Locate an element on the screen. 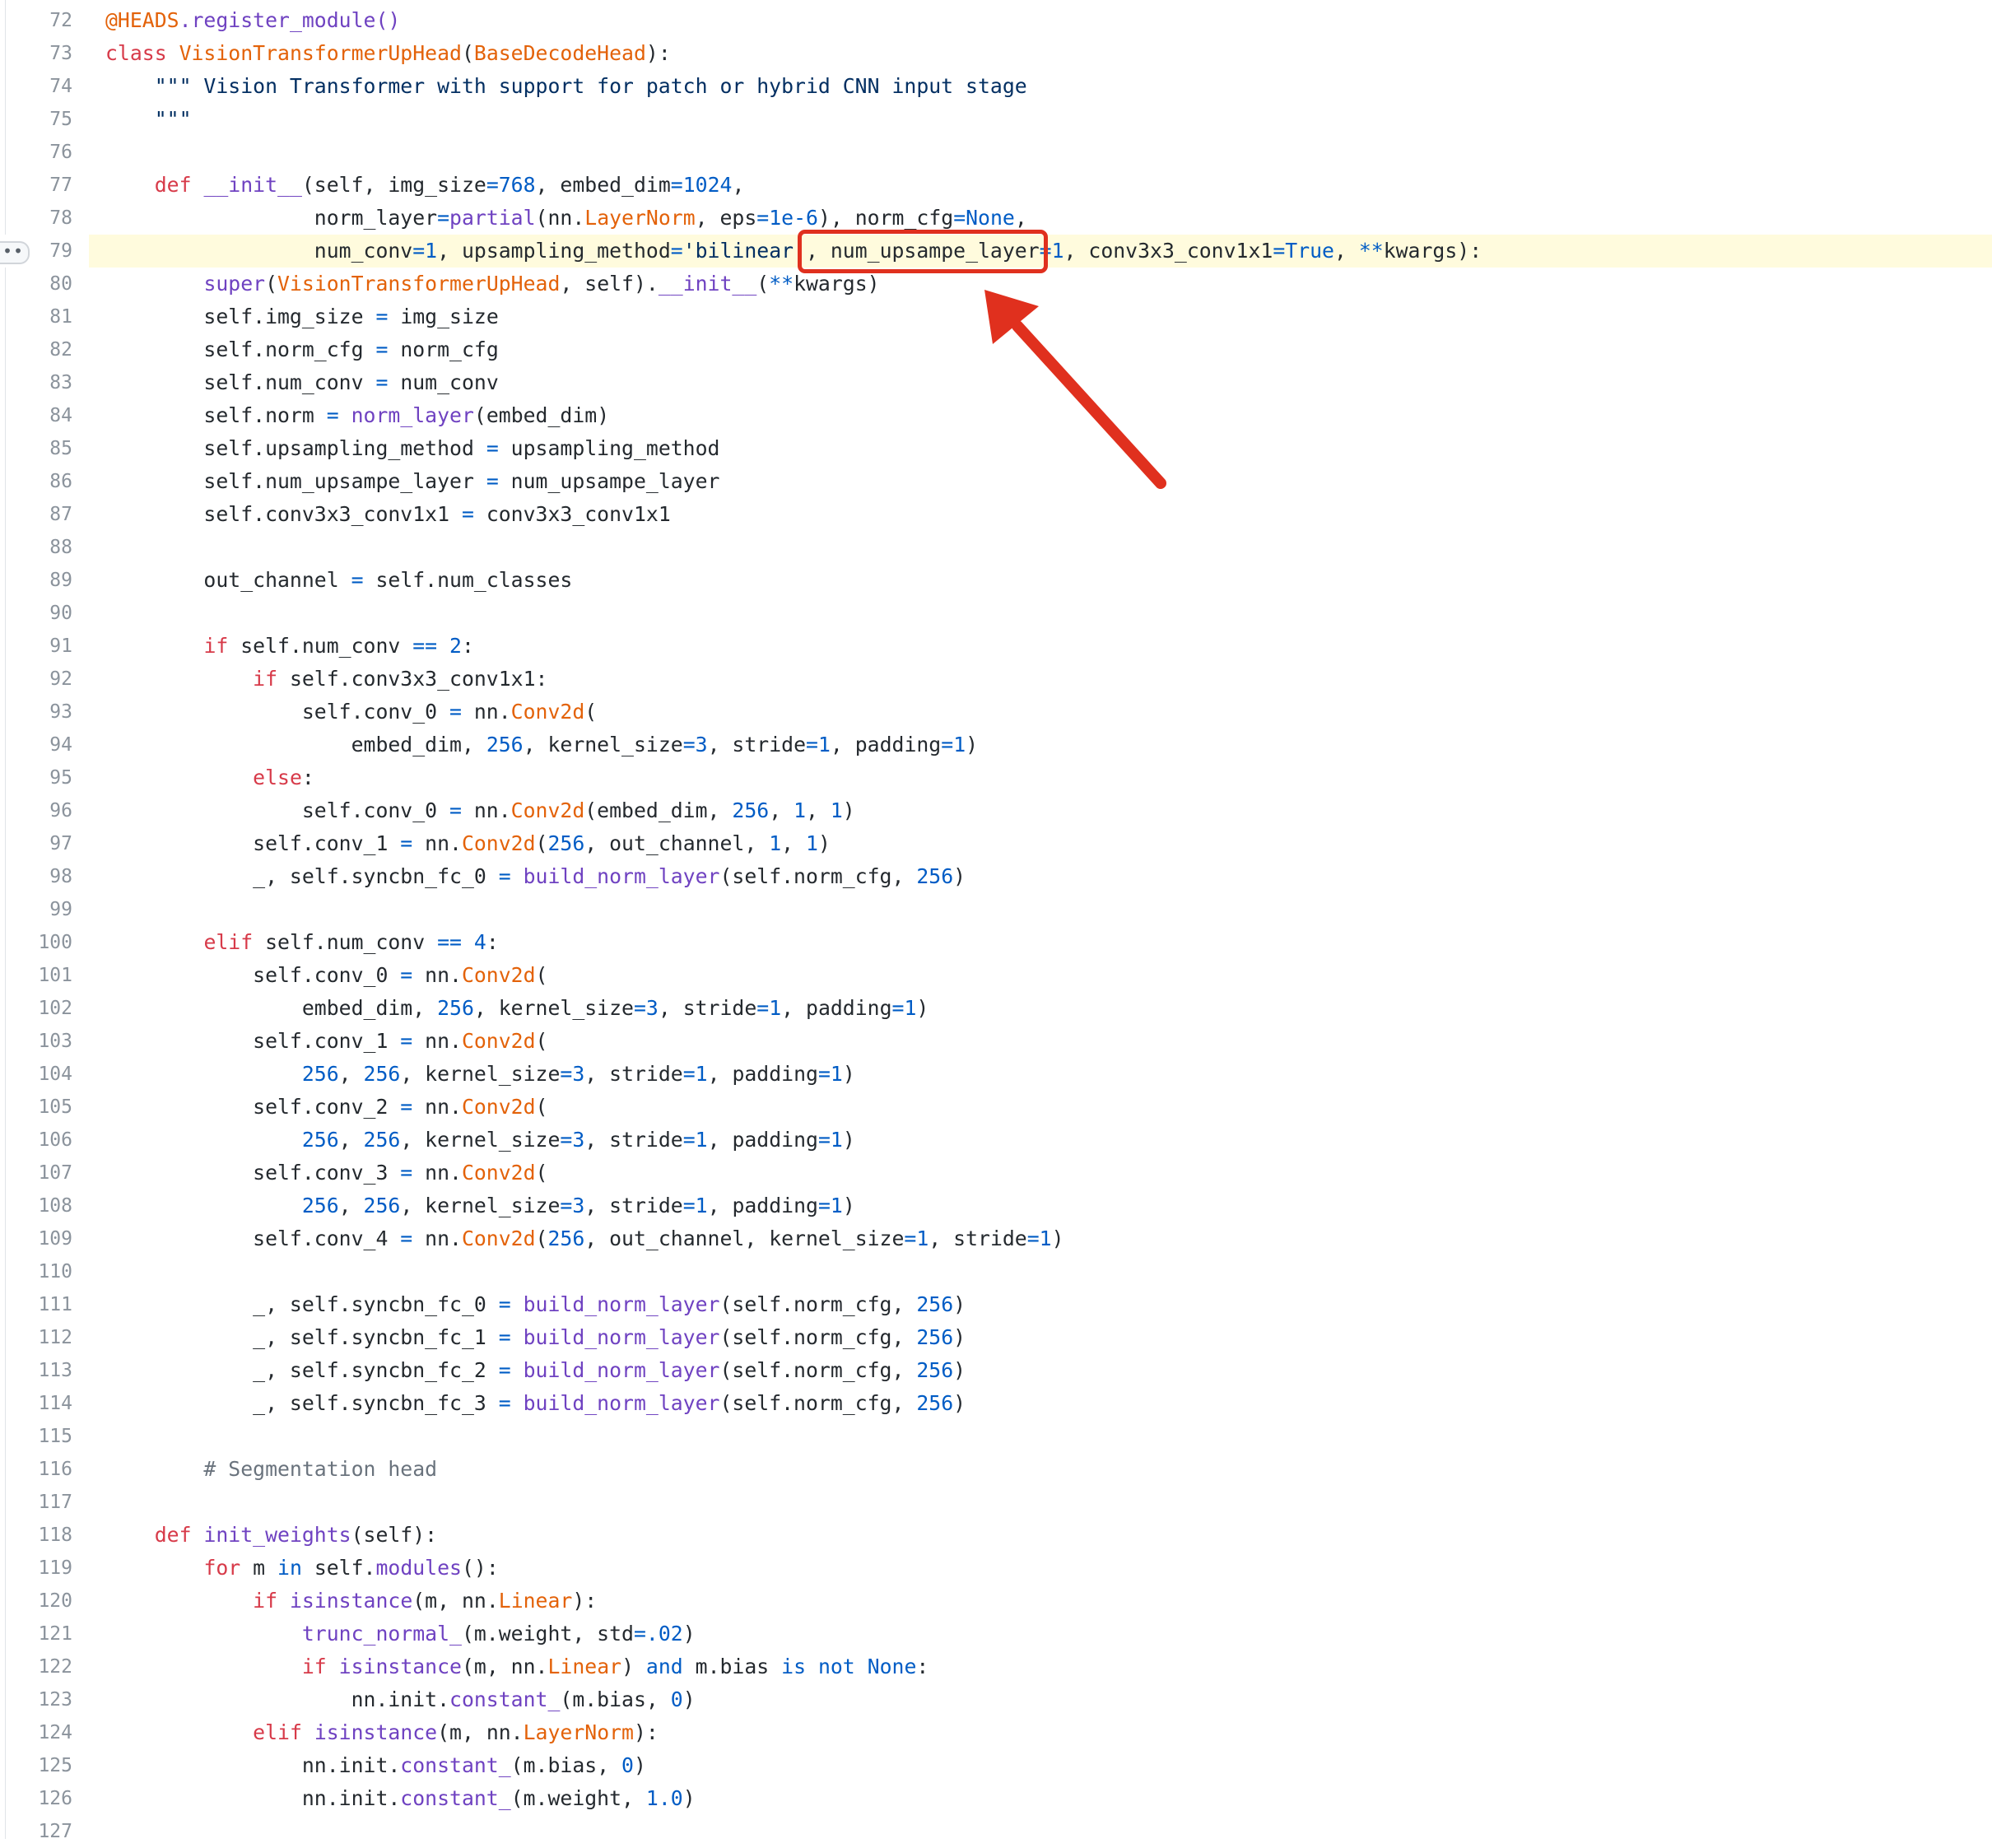  arrow-shaft is located at coordinates (1089, 405).